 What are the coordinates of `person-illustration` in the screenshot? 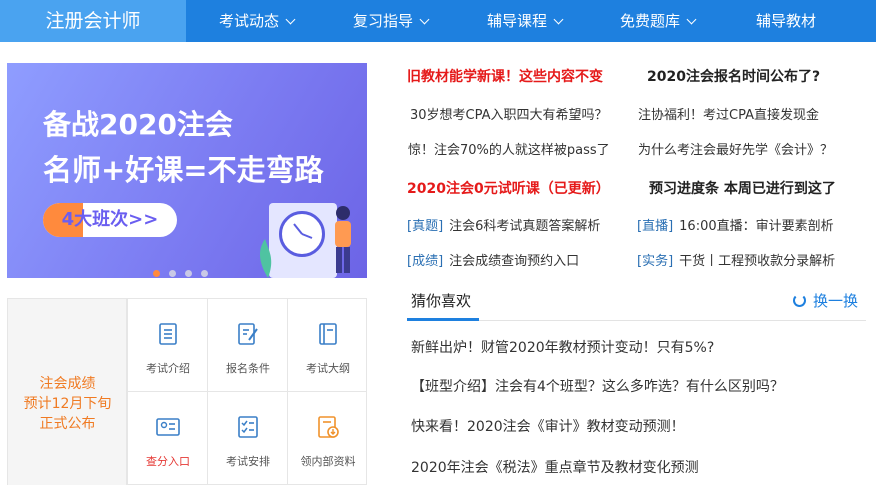 It's located at (343, 239).